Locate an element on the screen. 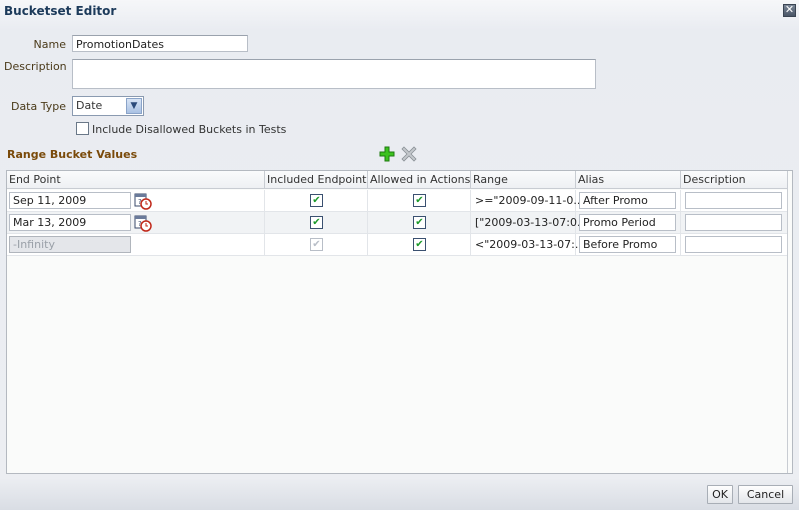  description-input is located at coordinates (334, 74).